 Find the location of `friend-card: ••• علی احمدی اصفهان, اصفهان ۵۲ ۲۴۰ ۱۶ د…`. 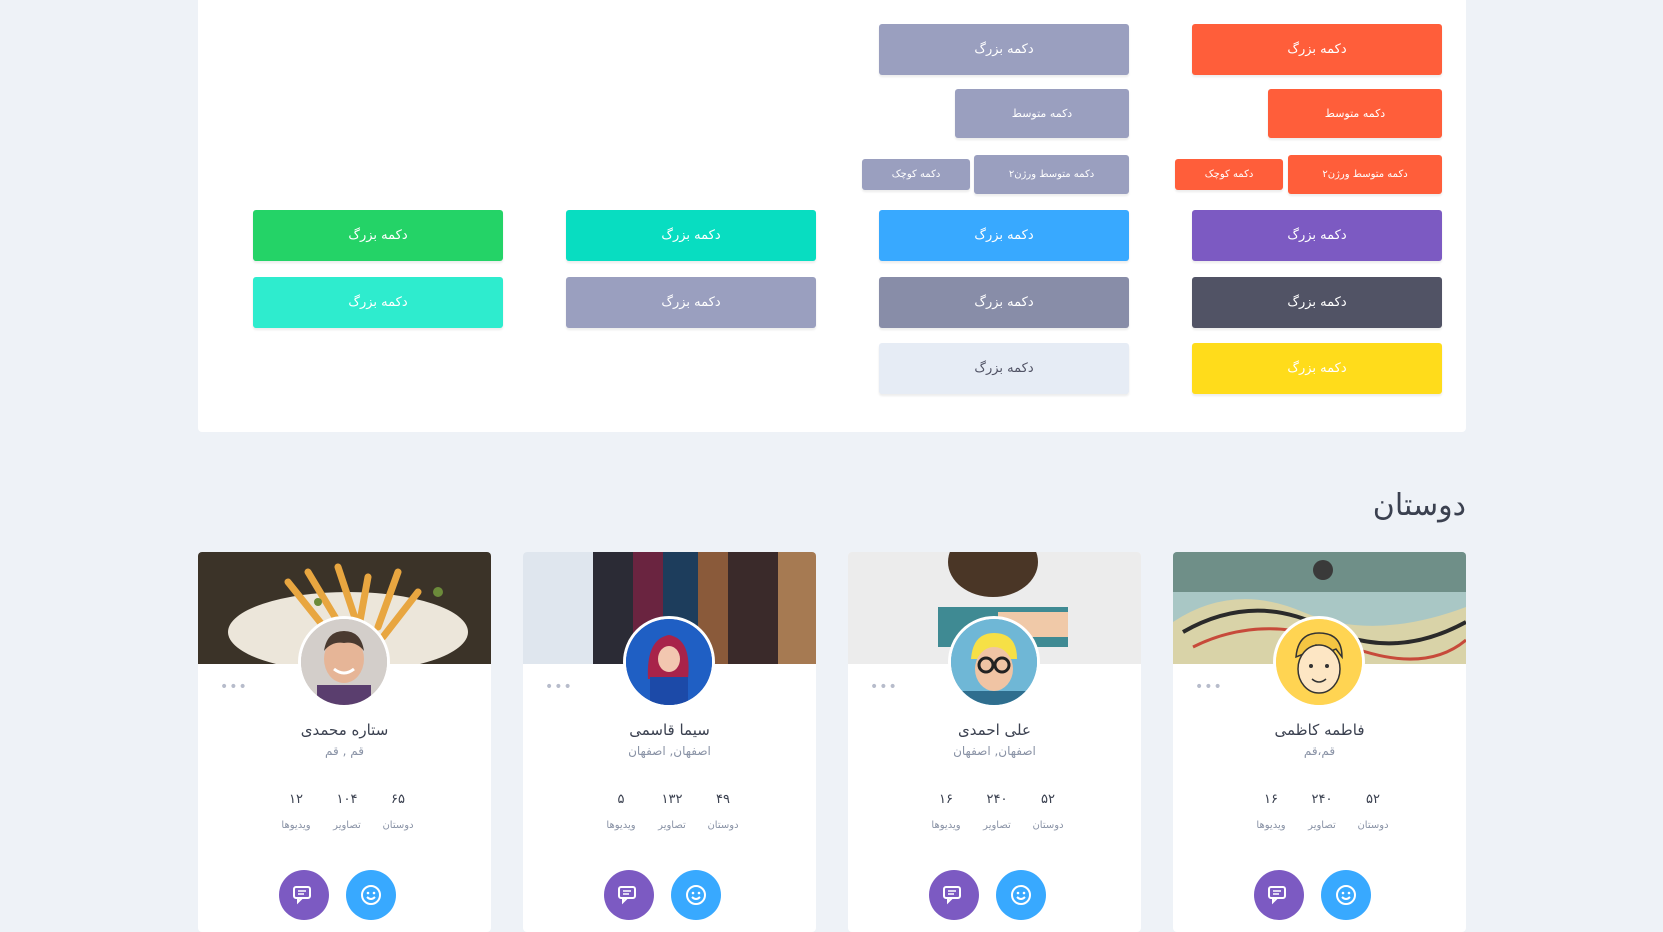

friend-card: ••• علی احمدی اصفهان, اصفهان ۵۲ ۲۴۰ ۱۶ د… is located at coordinates (994, 742).